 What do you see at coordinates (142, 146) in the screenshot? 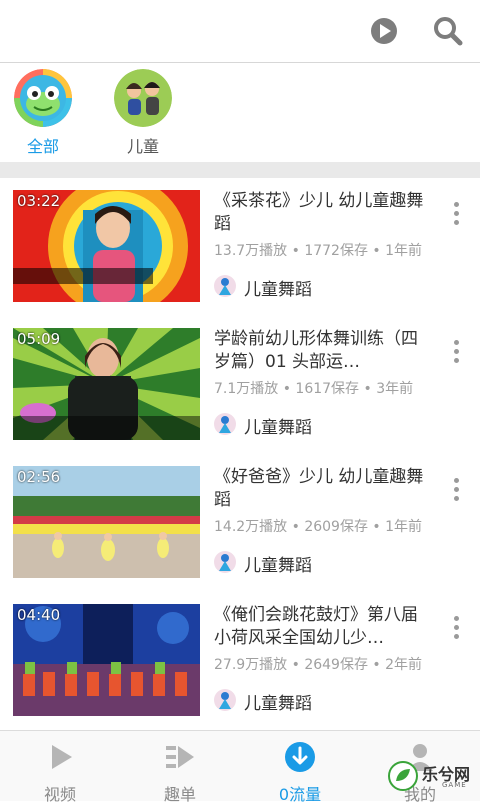
I see `category-label: 儿童` at bounding box center [142, 146].